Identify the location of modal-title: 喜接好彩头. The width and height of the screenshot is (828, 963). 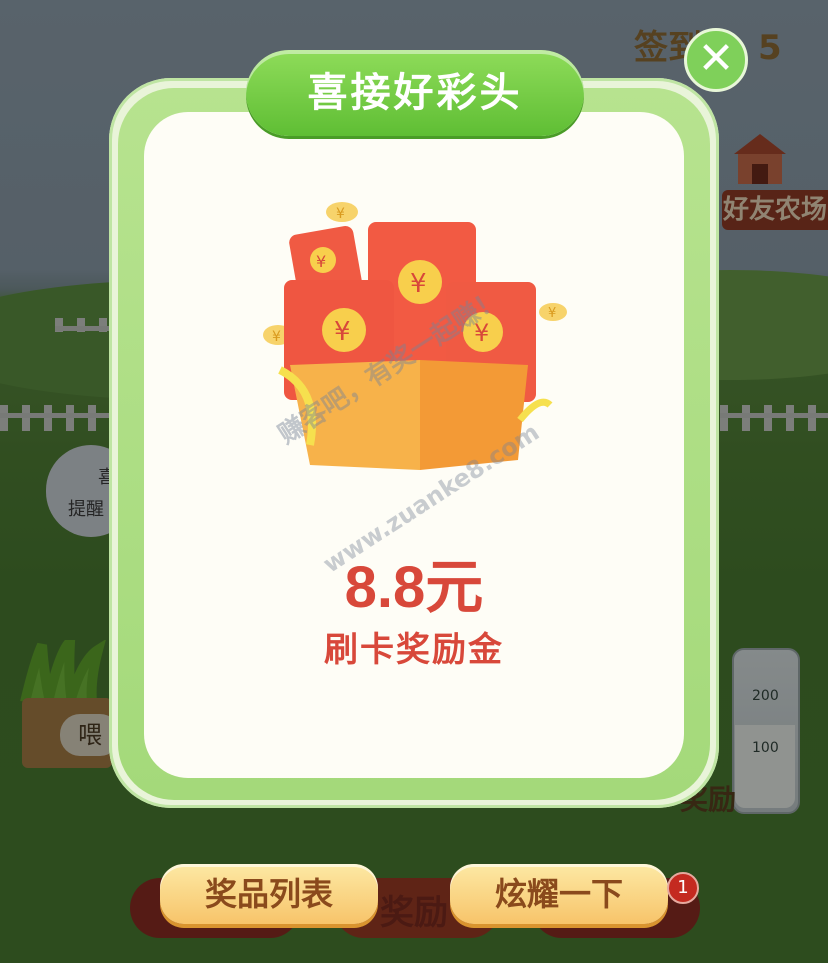
(415, 93).